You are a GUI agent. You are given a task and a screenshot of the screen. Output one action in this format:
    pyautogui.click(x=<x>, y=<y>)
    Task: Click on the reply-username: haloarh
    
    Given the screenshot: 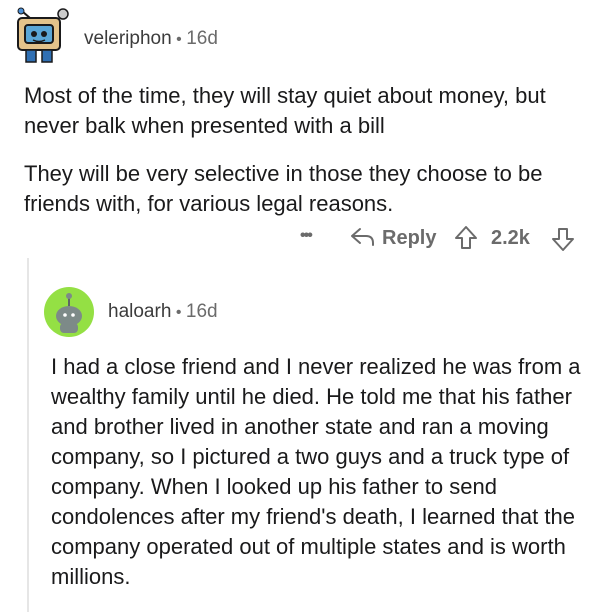 What is the action you would take?
    pyautogui.click(x=139, y=311)
    